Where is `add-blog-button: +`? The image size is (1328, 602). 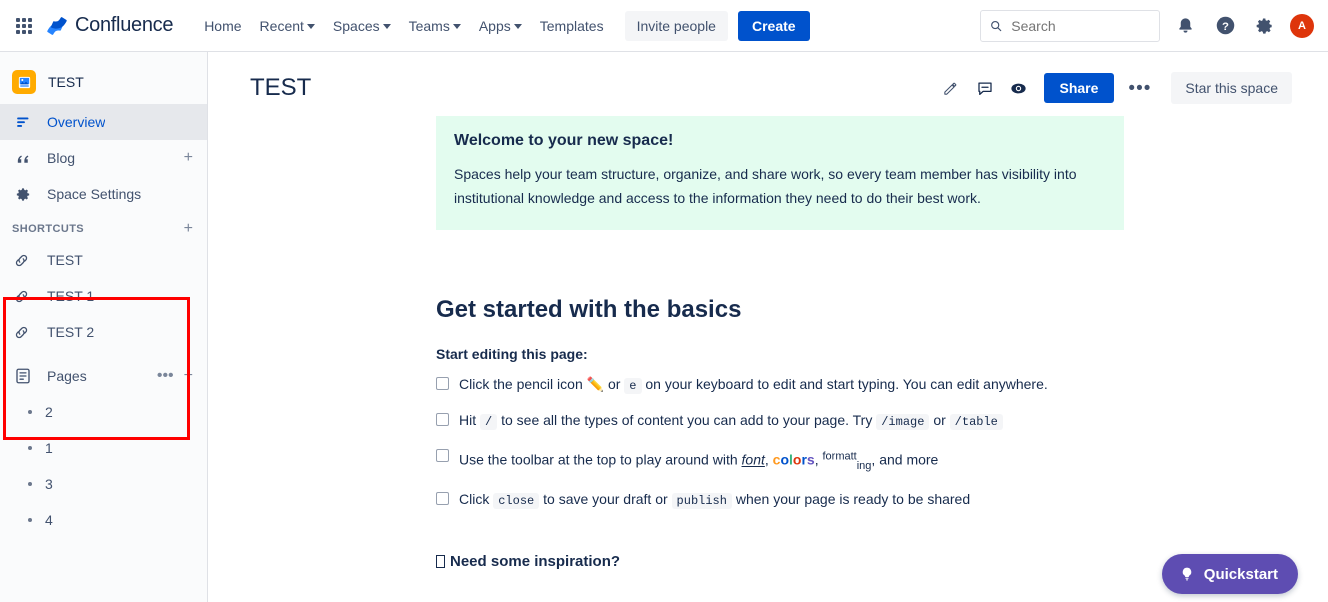 add-blog-button: + is located at coordinates (188, 158).